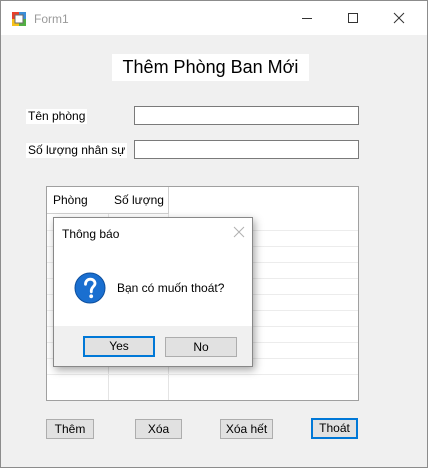 The height and width of the screenshot is (468, 428). What do you see at coordinates (19, 19) in the screenshot?
I see `app-icon` at bounding box center [19, 19].